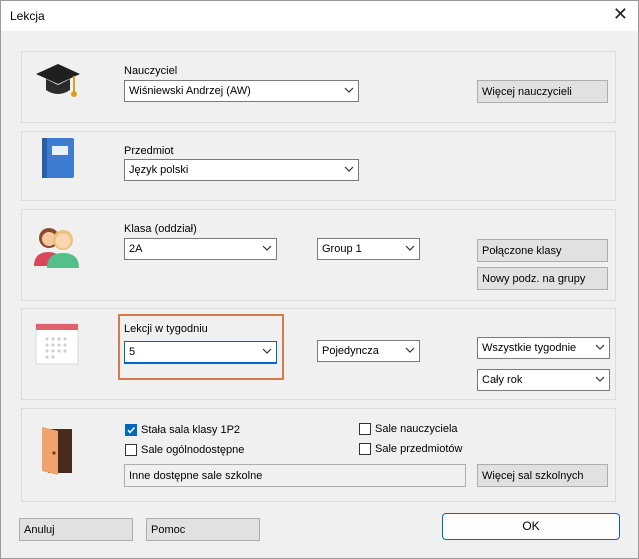 This screenshot has width=639, height=559. What do you see at coordinates (241, 170) in the screenshot?
I see `subject-select: Język polski` at bounding box center [241, 170].